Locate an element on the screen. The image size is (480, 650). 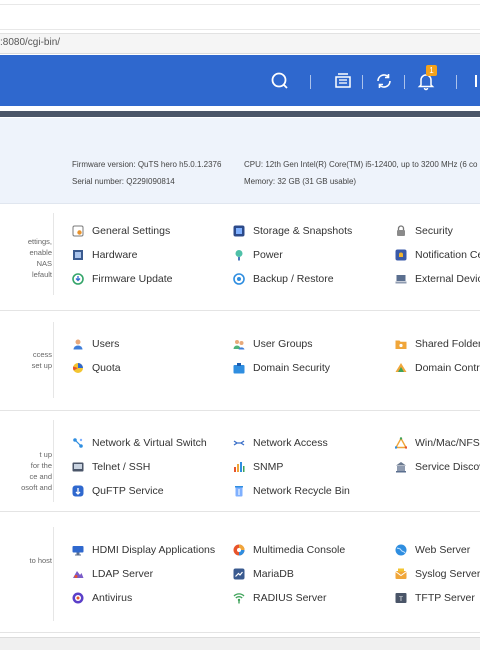
notification-badge: 1 is located at coordinates (431, 70).